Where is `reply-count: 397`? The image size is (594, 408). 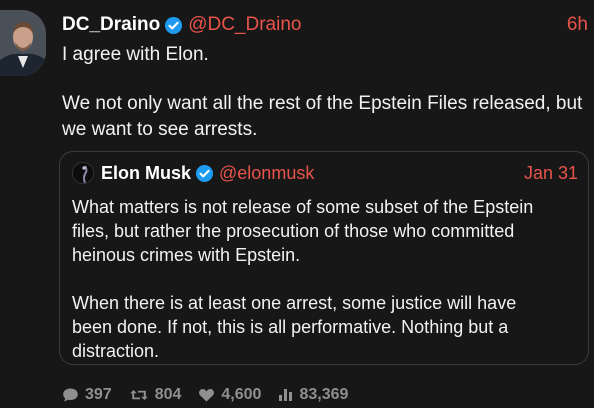
reply-count: 397 is located at coordinates (98, 394).